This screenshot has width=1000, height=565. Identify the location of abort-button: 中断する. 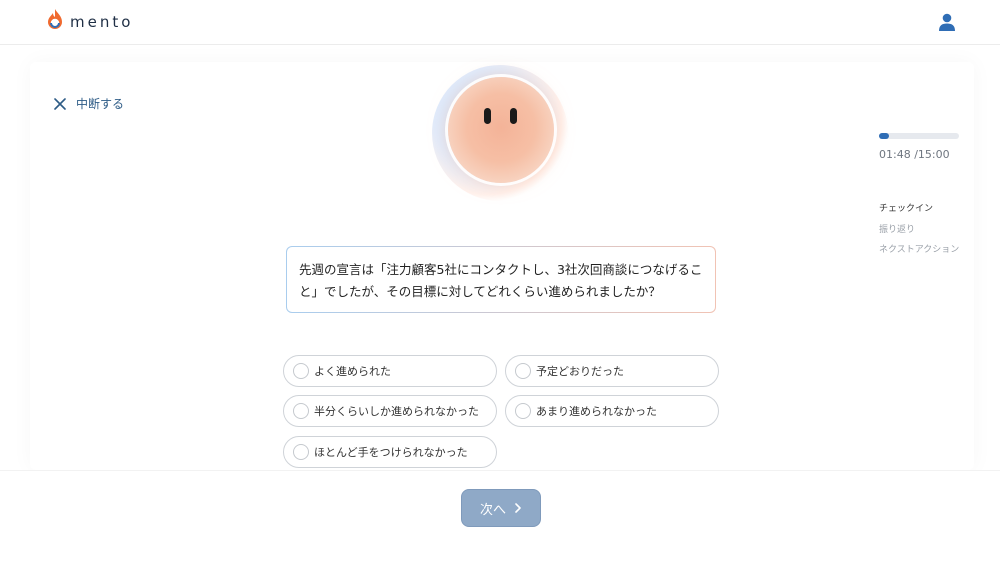
(89, 103).